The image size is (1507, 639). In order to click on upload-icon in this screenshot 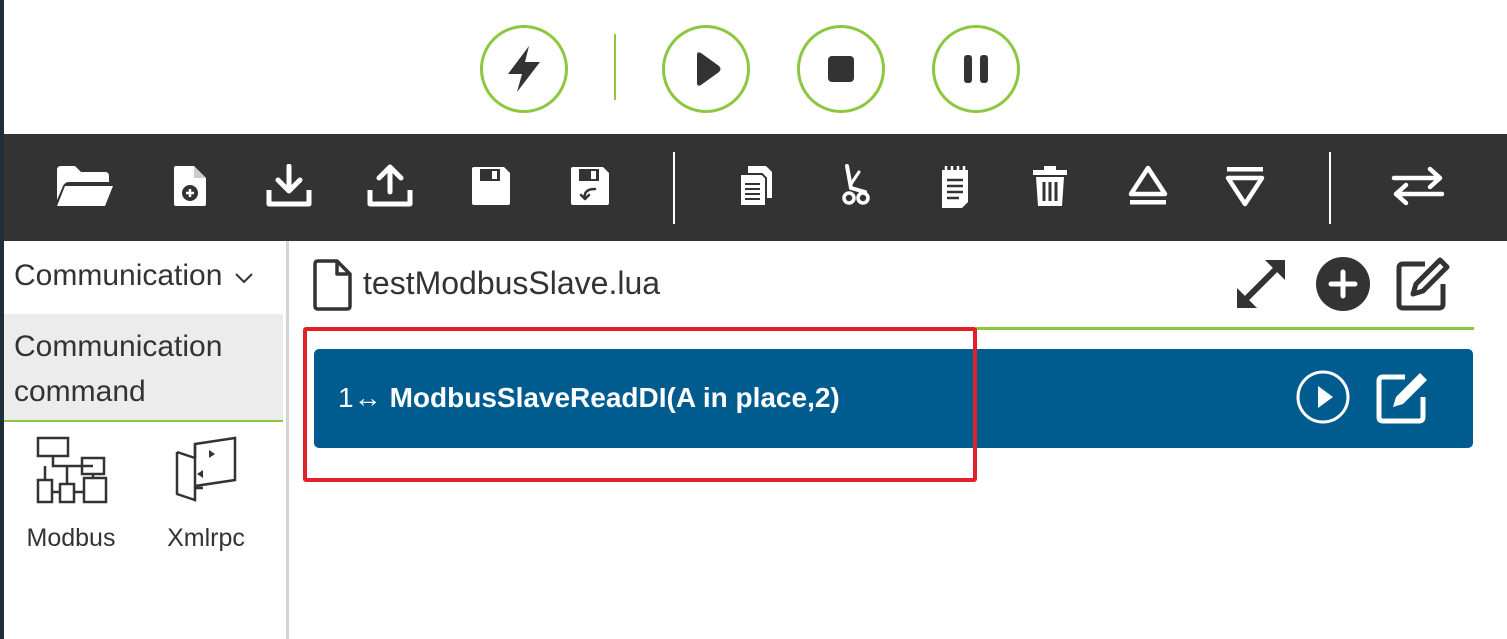, I will do `click(390, 188)`.